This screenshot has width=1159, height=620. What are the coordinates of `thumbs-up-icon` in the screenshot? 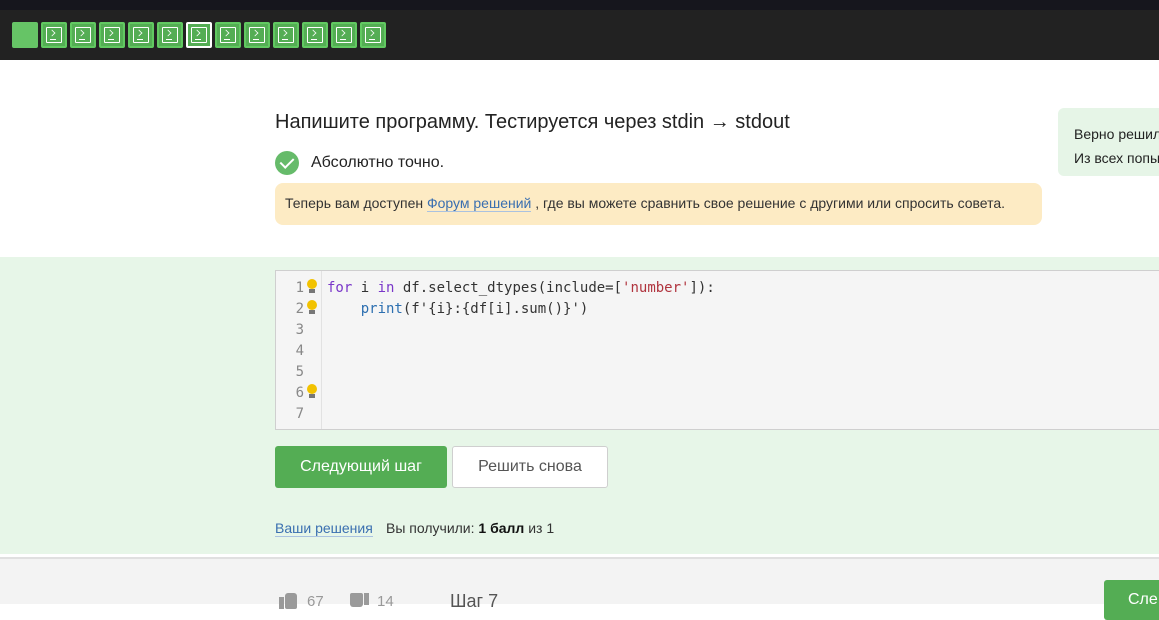 It's located at (289, 601).